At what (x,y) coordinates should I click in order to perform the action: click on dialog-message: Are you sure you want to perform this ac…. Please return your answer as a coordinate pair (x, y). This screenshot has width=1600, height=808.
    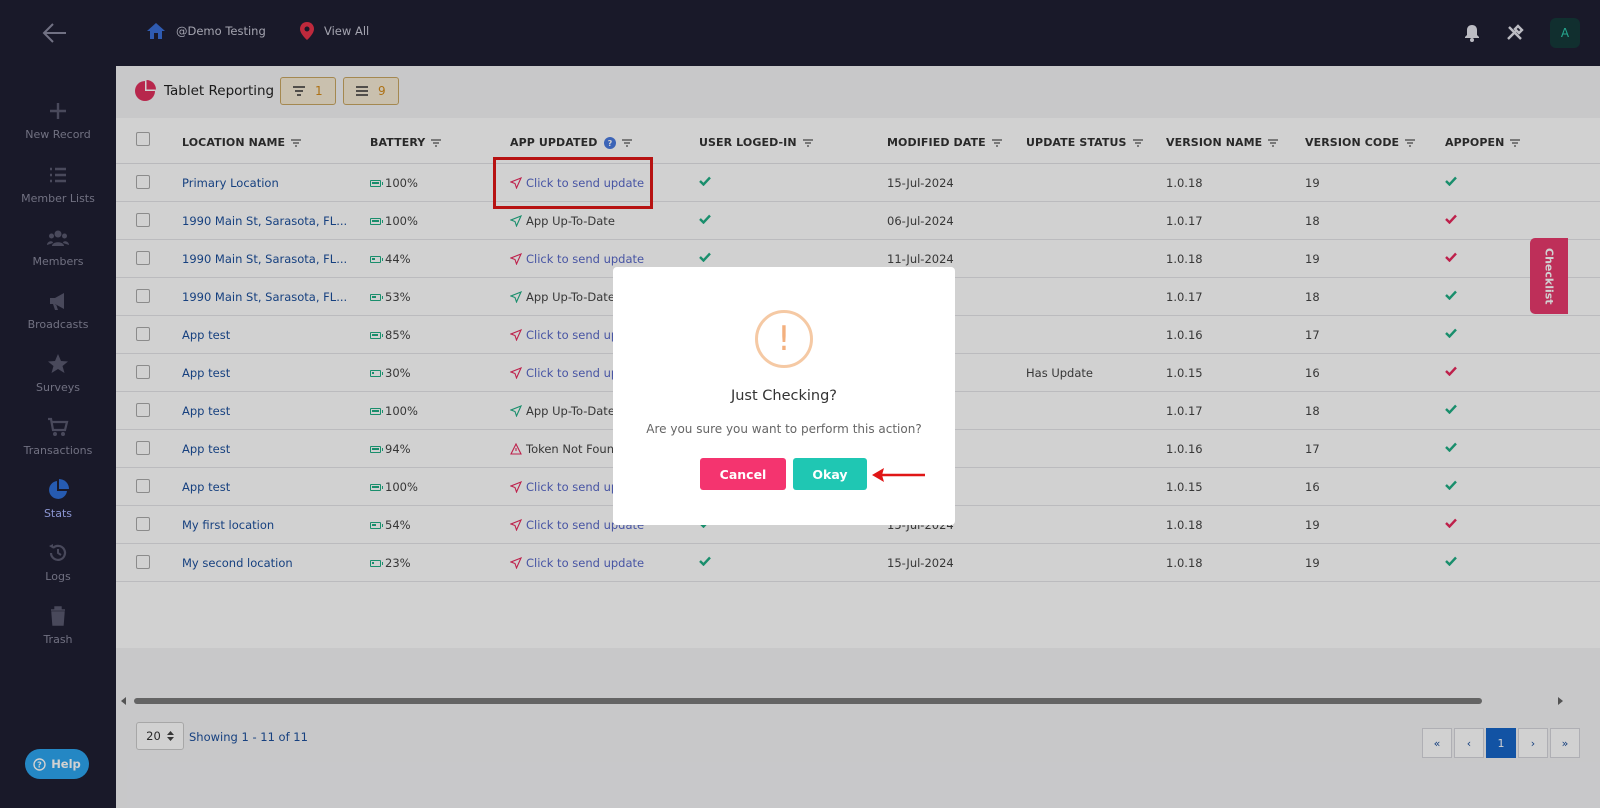
    Looking at the image, I should click on (784, 429).